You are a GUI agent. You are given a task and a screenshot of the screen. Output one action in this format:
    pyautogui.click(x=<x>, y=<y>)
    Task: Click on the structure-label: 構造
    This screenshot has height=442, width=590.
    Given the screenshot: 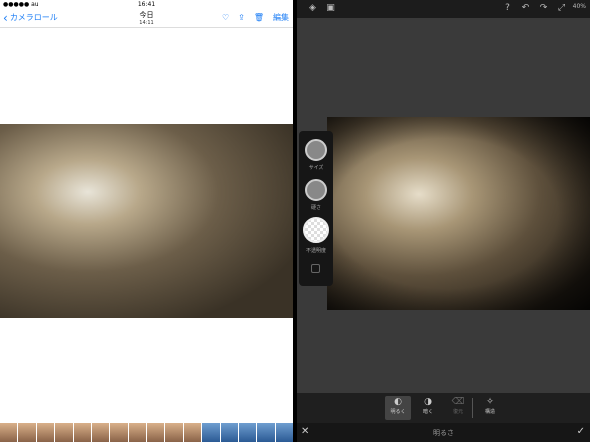 What is the action you would take?
    pyautogui.click(x=489, y=412)
    